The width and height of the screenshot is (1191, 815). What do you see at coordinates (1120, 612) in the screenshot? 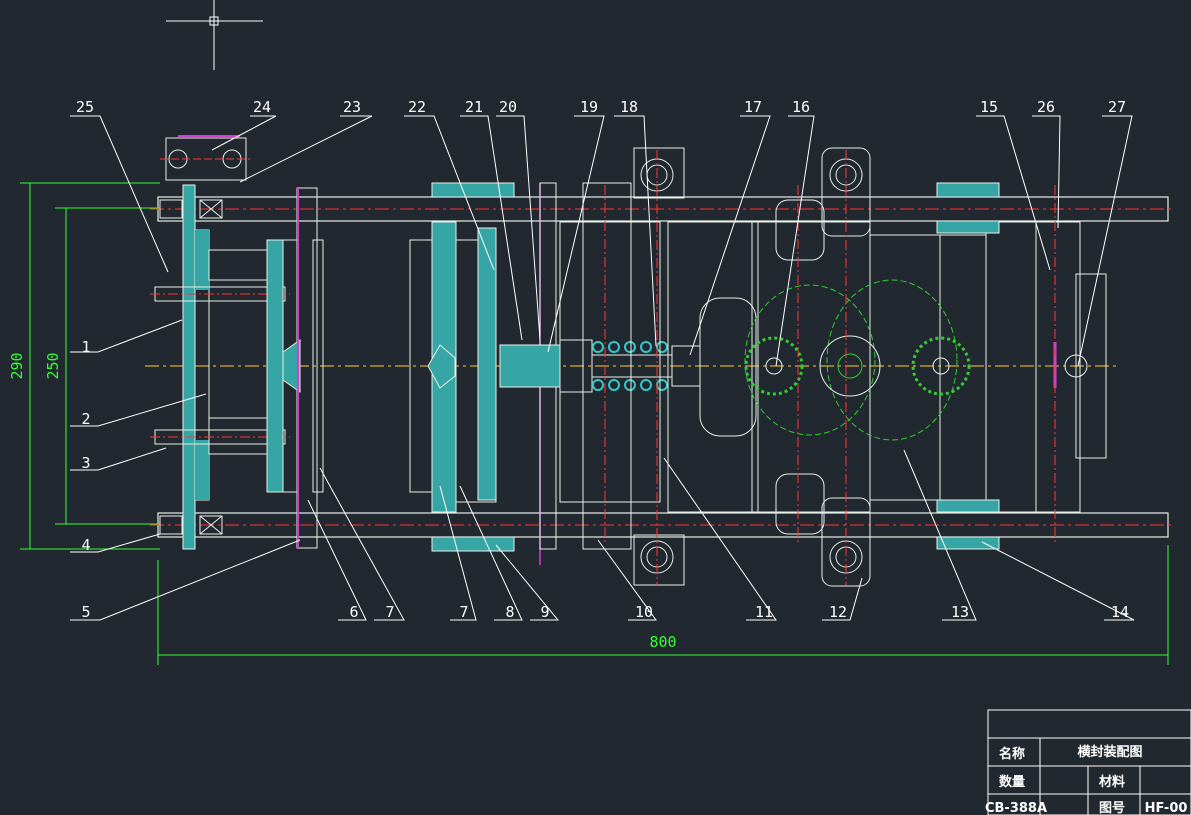
I see `callout-14: 14` at bounding box center [1120, 612].